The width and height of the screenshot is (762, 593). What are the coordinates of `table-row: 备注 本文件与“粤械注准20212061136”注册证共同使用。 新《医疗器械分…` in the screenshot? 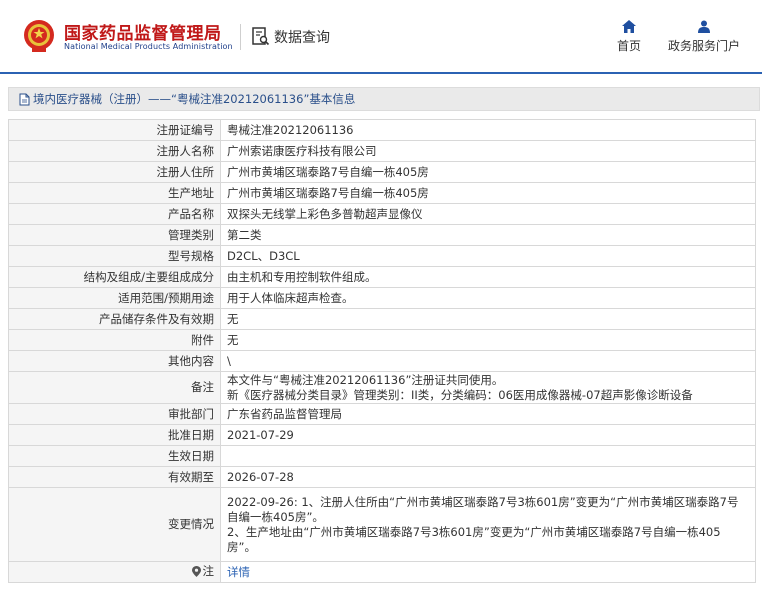 It's located at (382, 387).